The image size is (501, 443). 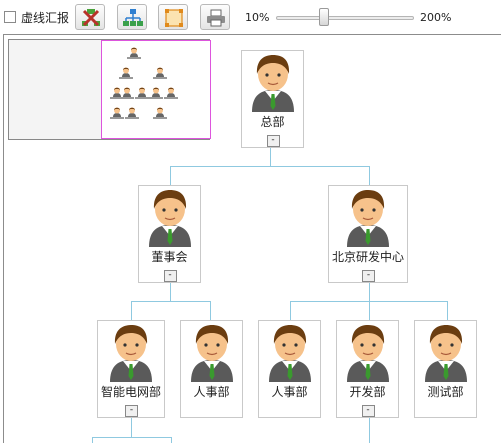 I want to click on fit-frame-icon, so click(x=174, y=18).